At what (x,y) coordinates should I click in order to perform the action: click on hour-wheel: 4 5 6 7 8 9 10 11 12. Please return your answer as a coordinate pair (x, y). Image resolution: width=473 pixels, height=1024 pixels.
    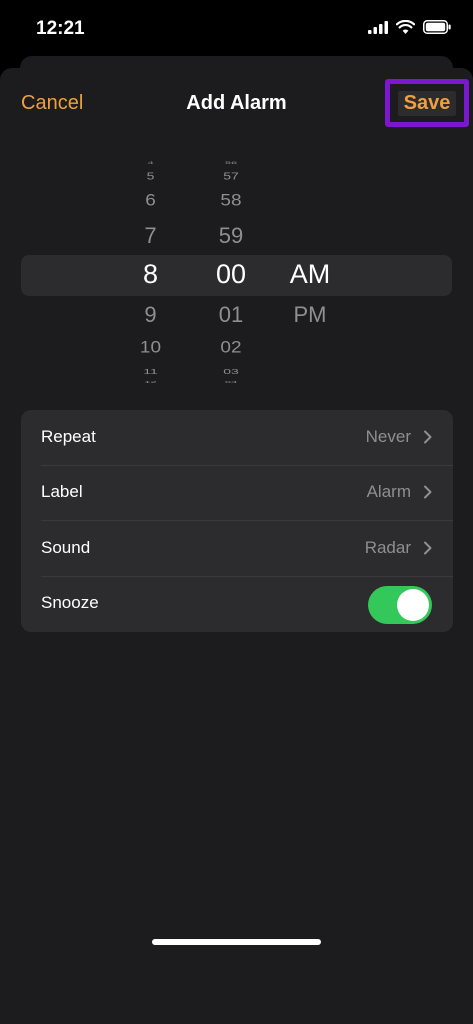
    Looking at the image, I should click on (150, 275).